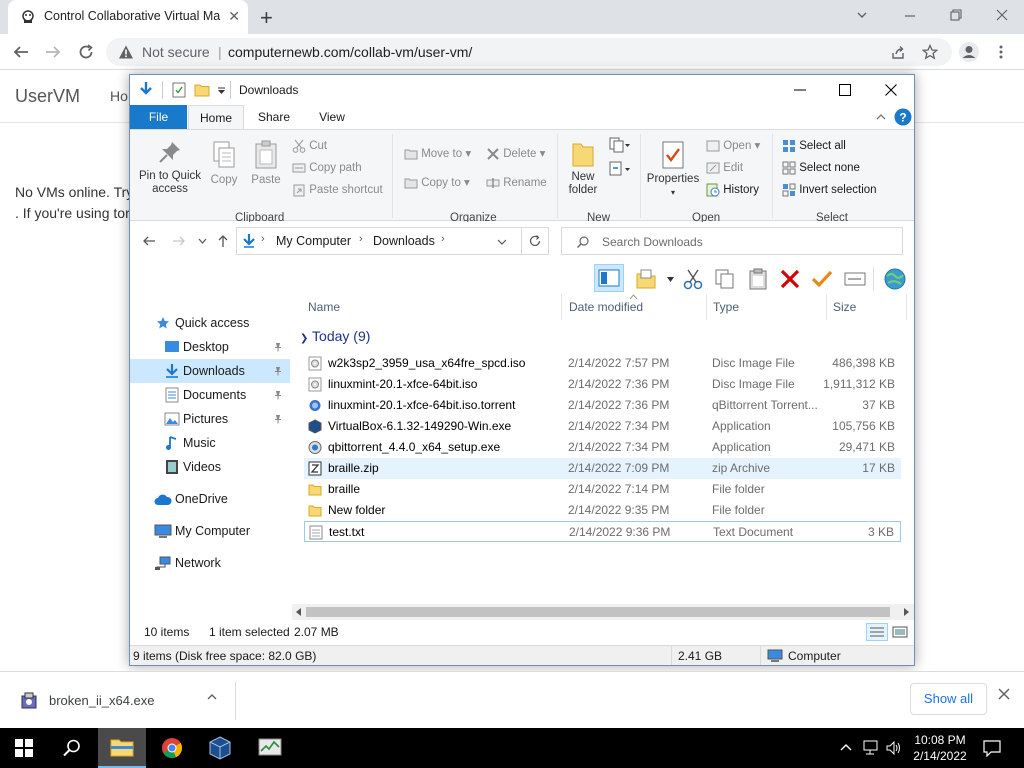  I want to click on scroll-right-icon, so click(906, 612).